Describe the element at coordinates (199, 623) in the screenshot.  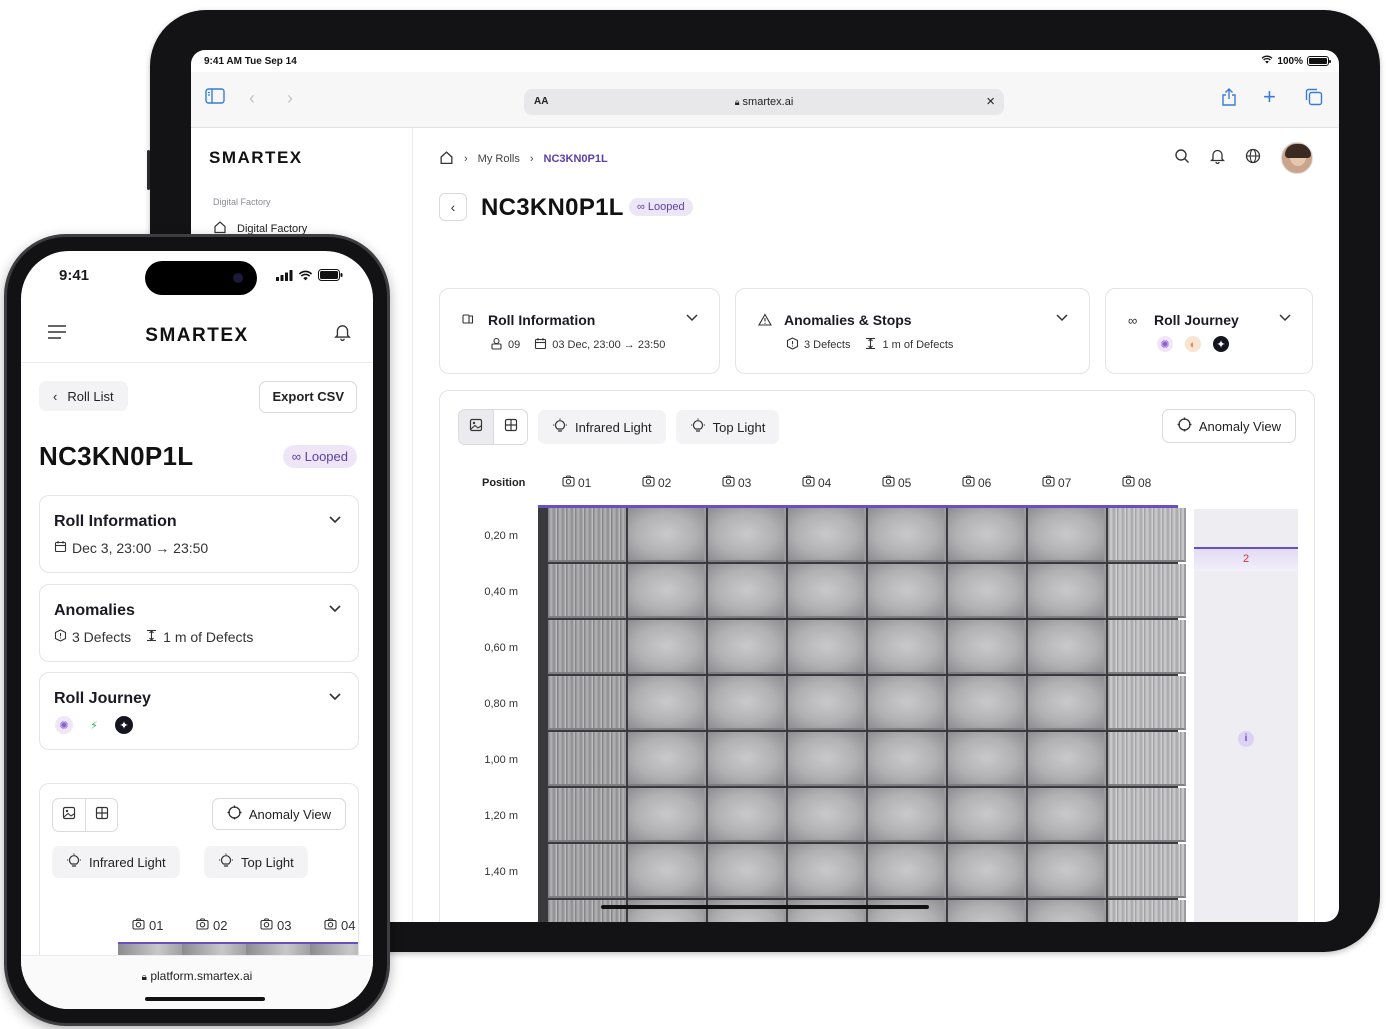
I see `anomalies-card: Anomalies 3 Defects 1 m of Defects` at that location.